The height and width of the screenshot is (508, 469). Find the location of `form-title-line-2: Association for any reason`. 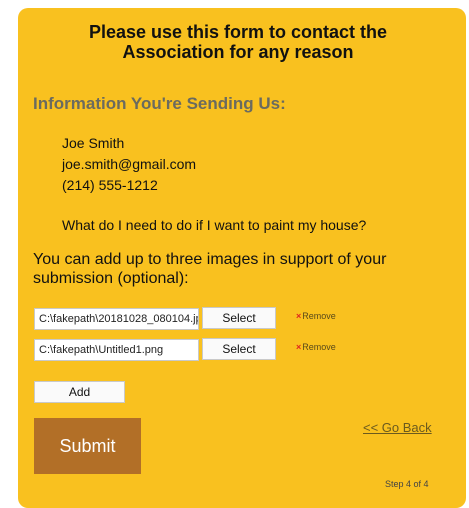

form-title-line-2: Association for any reason is located at coordinates (238, 52).